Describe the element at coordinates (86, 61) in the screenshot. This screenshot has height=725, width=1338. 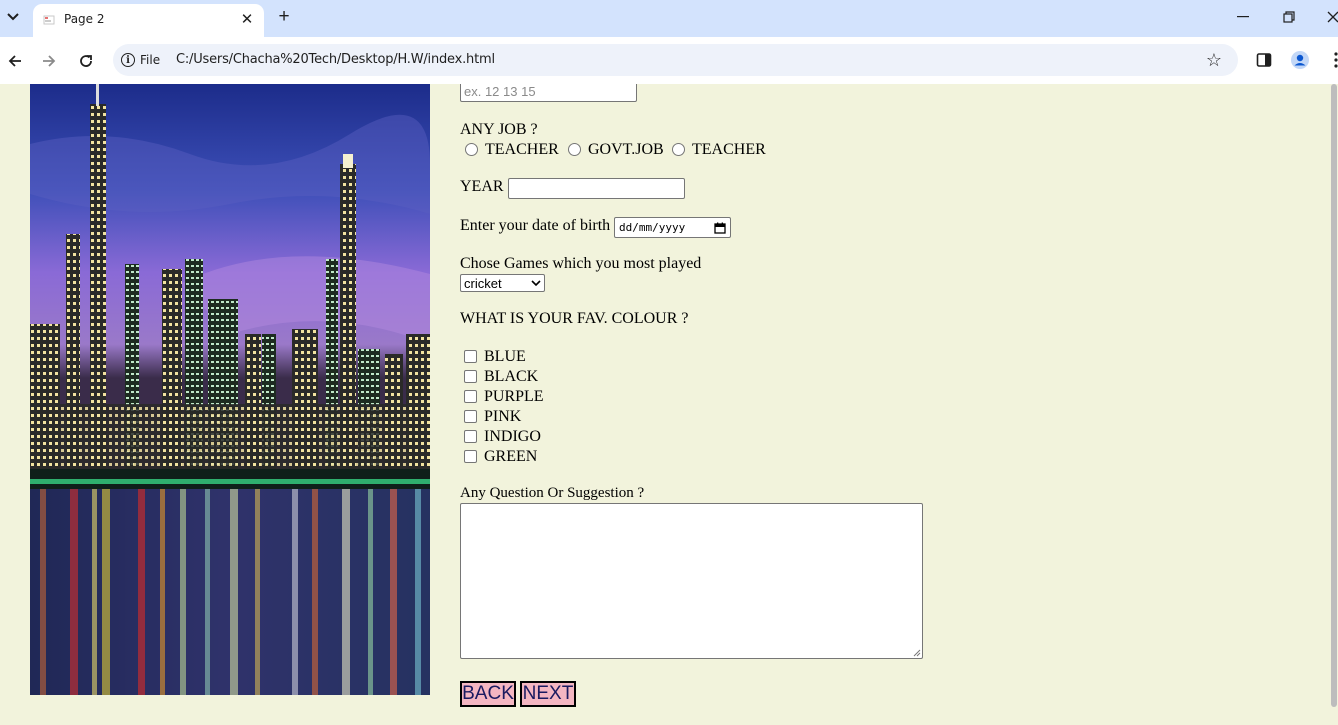
I see `reload-icon` at that location.